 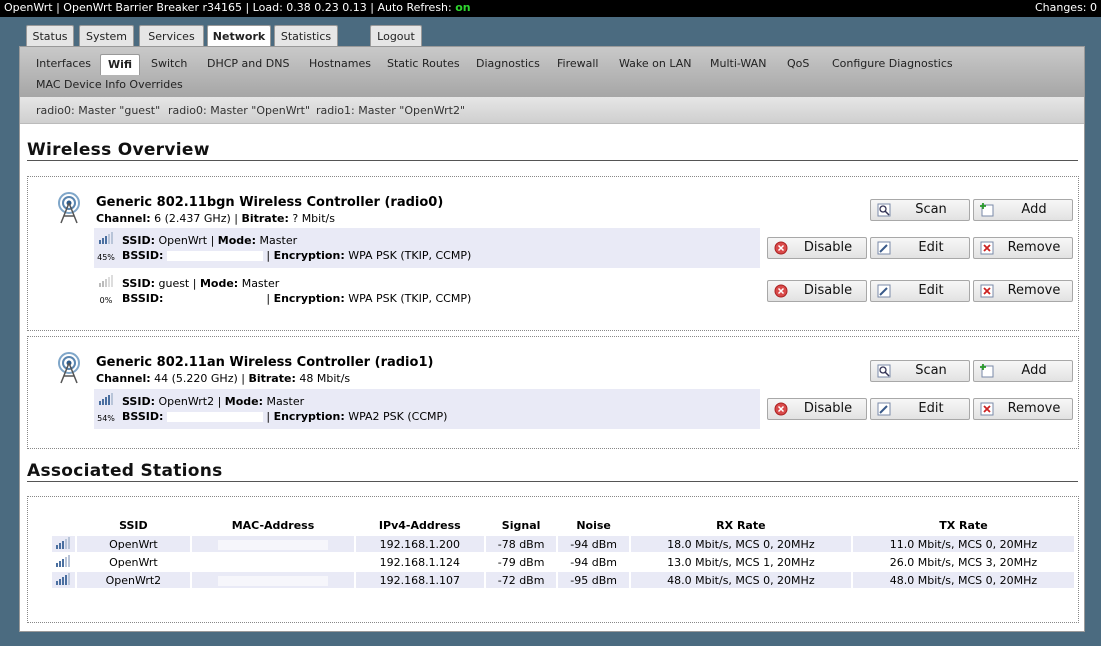 I want to click on signal-cell: 54%, so click(x=106, y=409).